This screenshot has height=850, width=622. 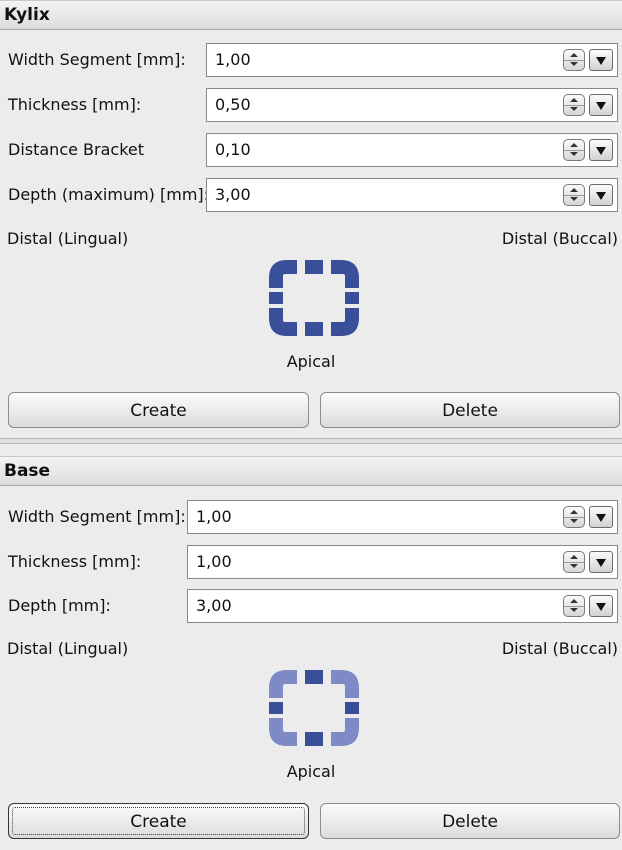 What do you see at coordinates (233, 59) in the screenshot?
I see `kylix-width-segment-value: 1,00` at bounding box center [233, 59].